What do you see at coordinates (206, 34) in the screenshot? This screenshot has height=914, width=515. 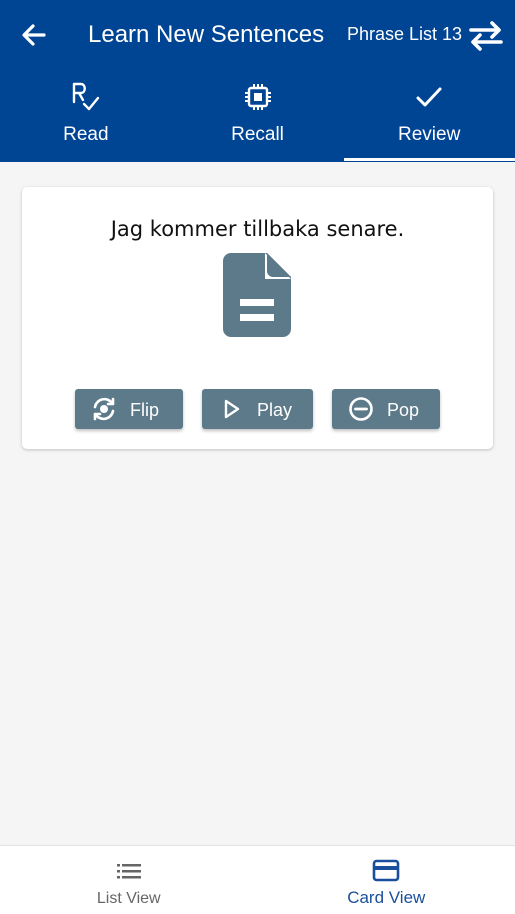 I see `page-title: Learn New Sentences` at bounding box center [206, 34].